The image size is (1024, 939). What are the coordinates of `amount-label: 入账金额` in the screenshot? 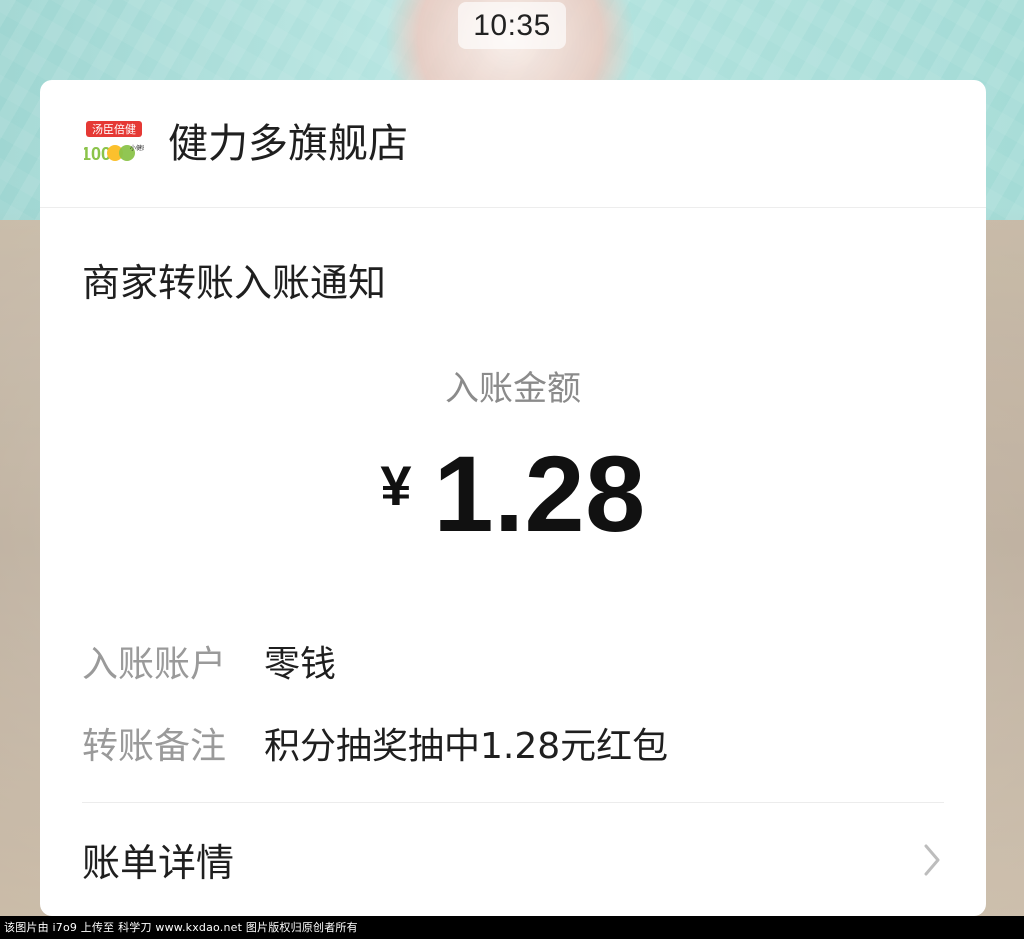 It's located at (513, 389).